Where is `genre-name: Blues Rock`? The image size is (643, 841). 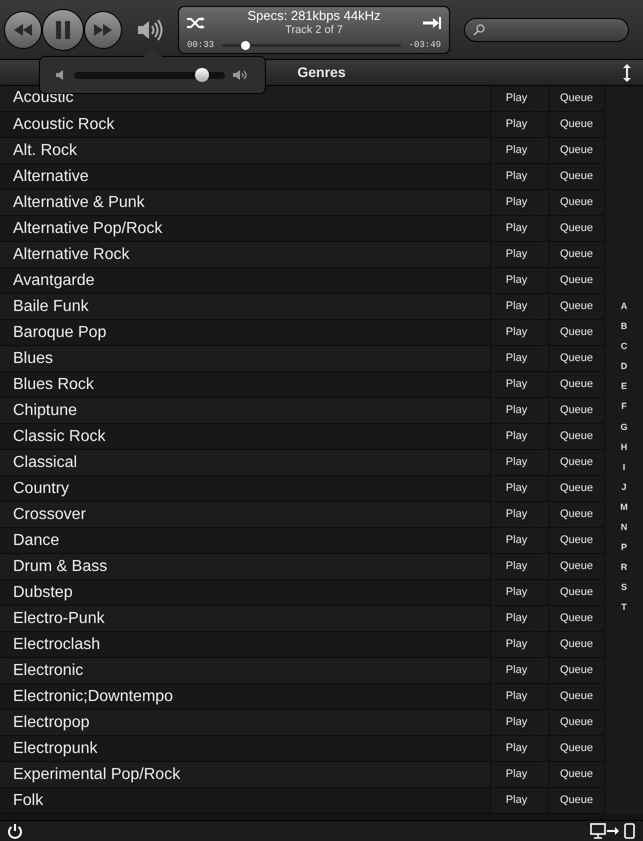 genre-name: Blues Rock is located at coordinates (53, 384).